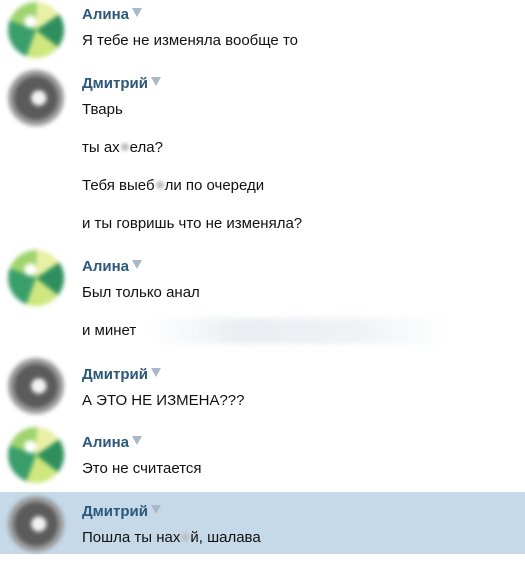 The image size is (525, 565). Describe the element at coordinates (131, 537) in the screenshot. I see `message-text-part: Пошла ты нах` at that location.